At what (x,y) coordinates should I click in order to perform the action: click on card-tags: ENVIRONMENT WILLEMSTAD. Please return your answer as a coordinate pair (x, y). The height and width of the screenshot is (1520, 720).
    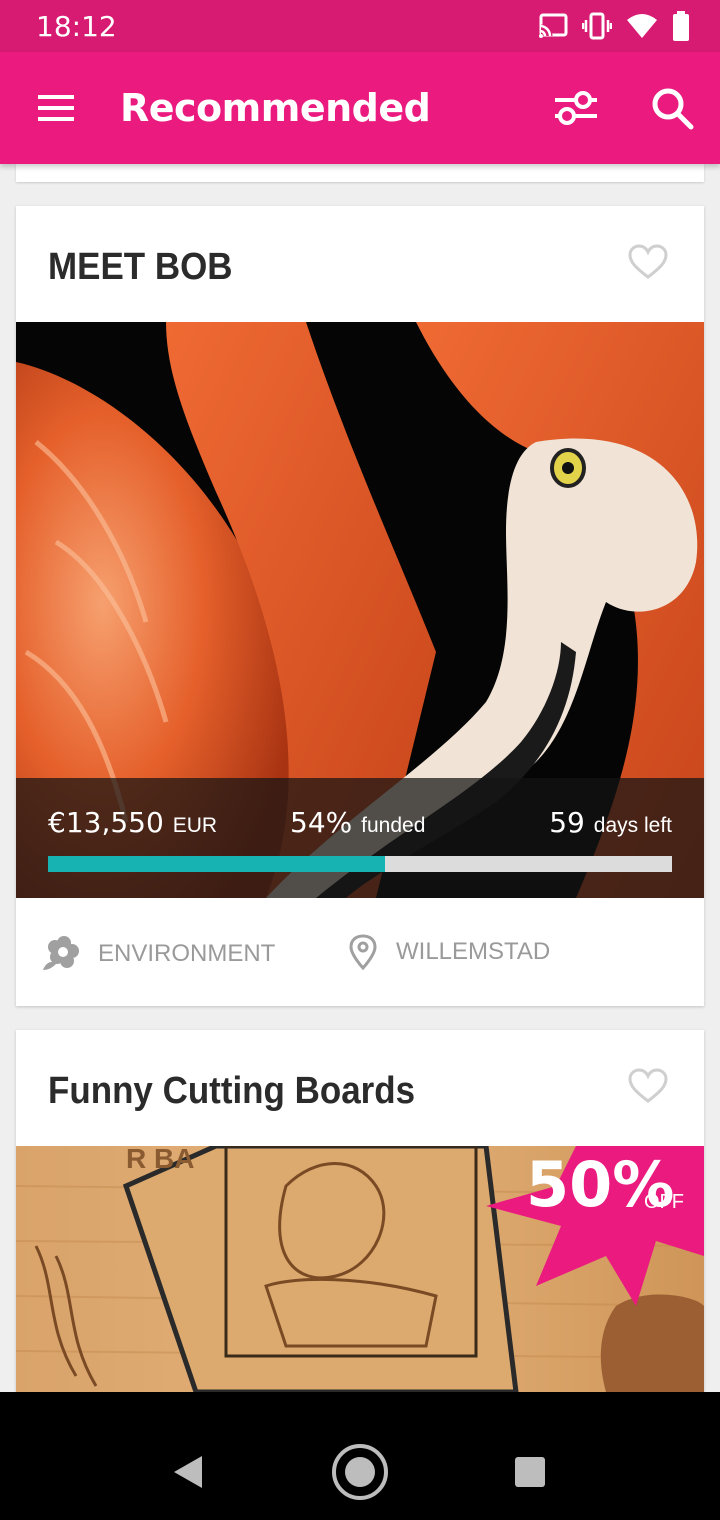
    Looking at the image, I should click on (360, 952).